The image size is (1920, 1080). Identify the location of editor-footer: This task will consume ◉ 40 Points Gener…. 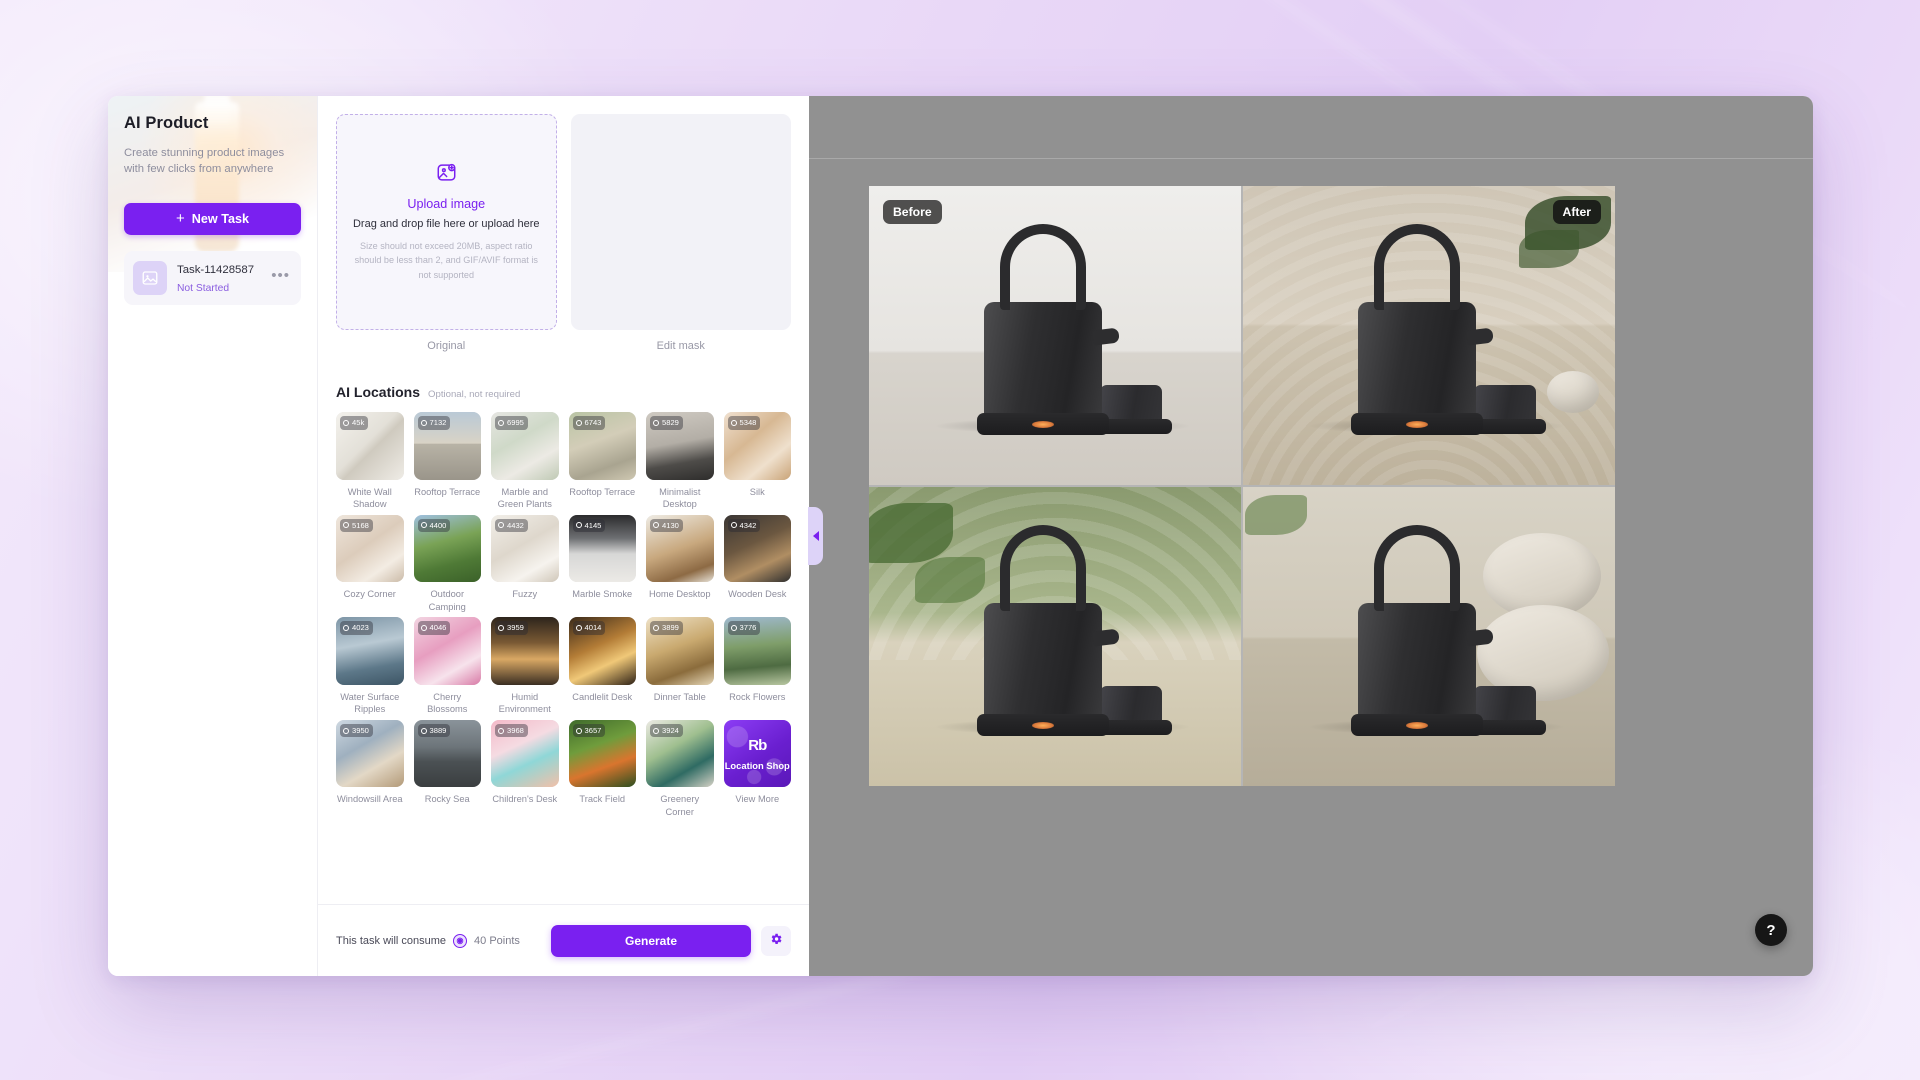
(563, 940).